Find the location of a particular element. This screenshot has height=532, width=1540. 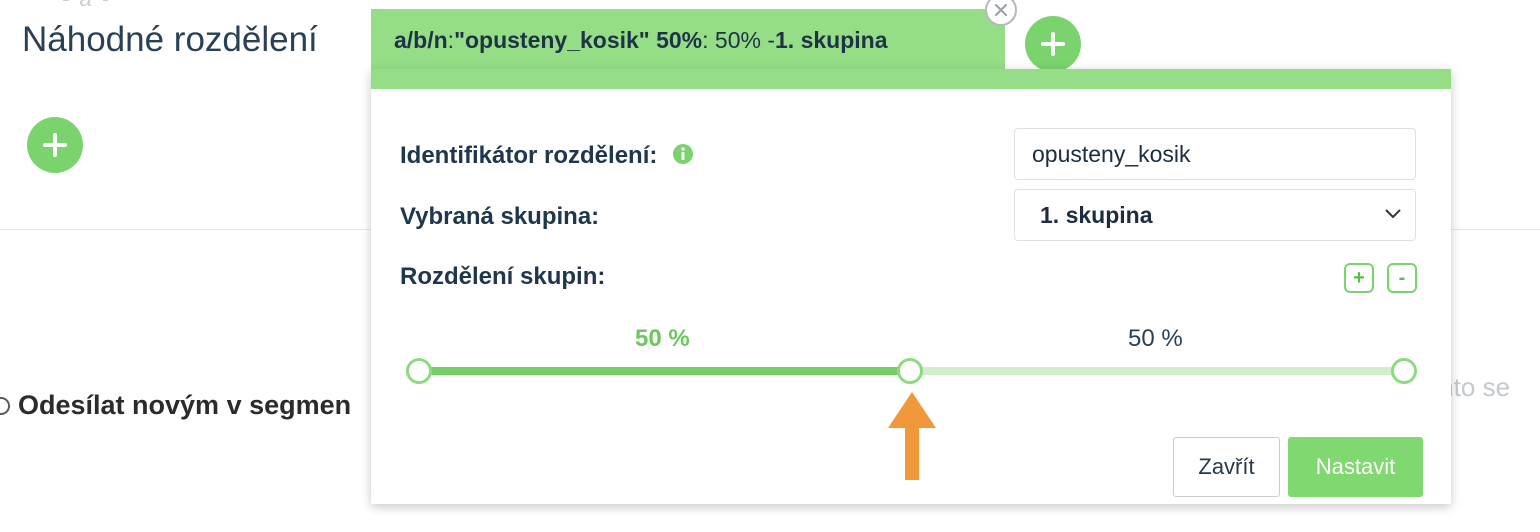

slider-track-group-b is located at coordinates (1157, 371).